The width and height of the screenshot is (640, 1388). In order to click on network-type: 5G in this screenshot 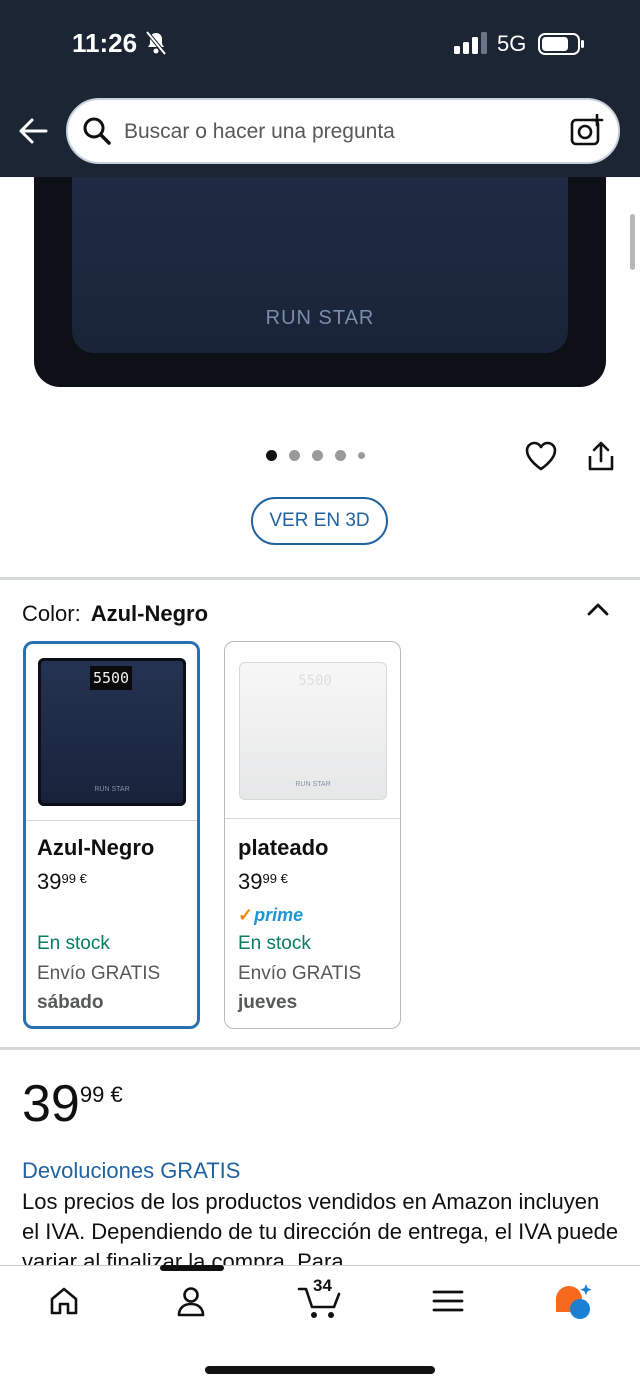, I will do `click(512, 43)`.